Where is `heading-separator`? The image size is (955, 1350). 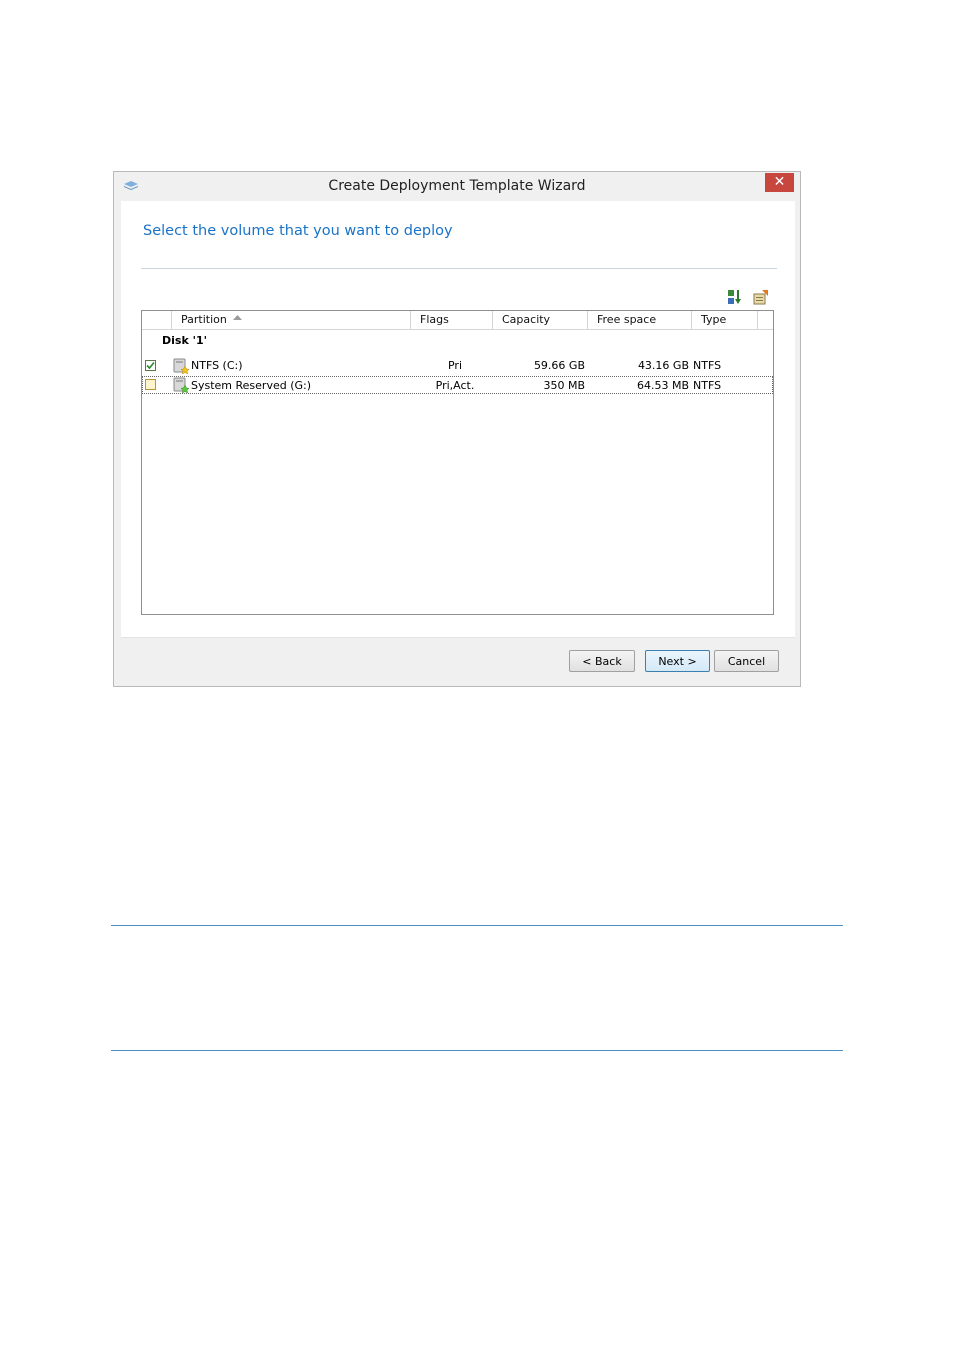 heading-separator is located at coordinates (459, 268).